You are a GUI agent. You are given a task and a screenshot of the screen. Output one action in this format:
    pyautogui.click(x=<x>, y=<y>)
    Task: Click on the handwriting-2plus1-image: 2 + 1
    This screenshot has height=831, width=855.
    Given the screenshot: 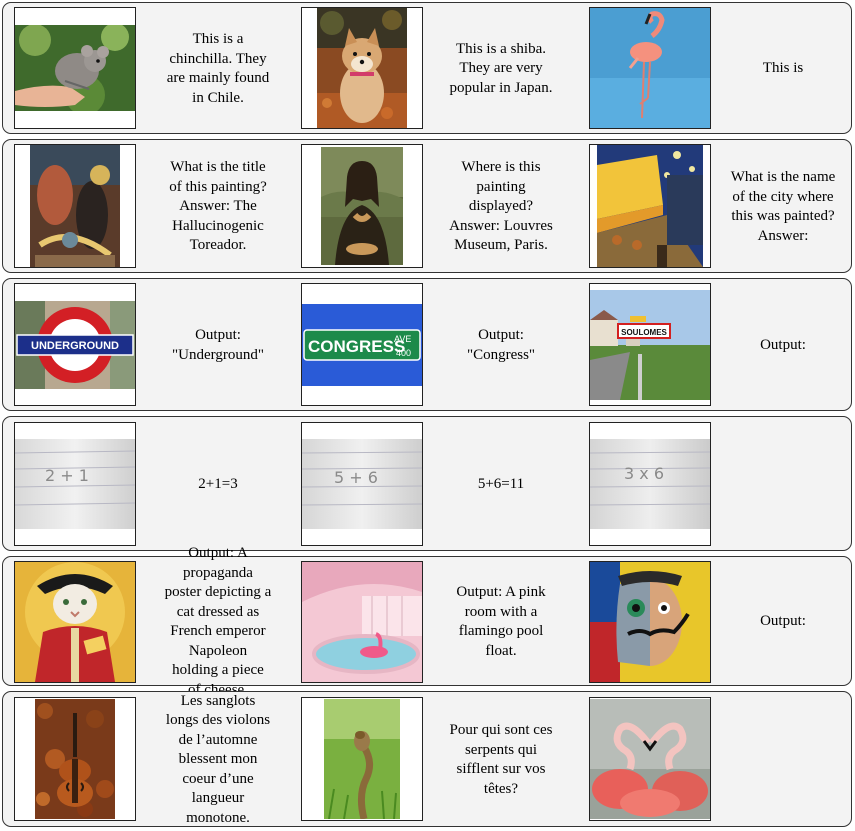 What is the action you would take?
    pyautogui.click(x=75, y=484)
    